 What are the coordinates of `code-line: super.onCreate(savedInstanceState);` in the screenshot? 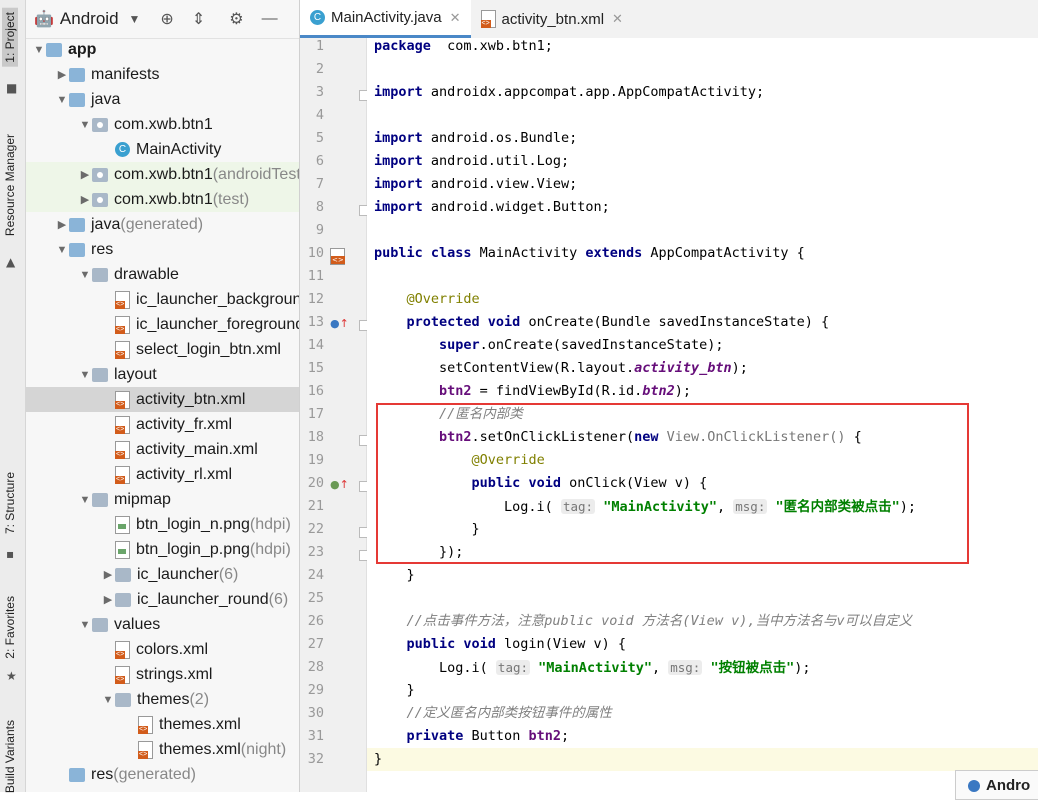 It's located at (548, 345).